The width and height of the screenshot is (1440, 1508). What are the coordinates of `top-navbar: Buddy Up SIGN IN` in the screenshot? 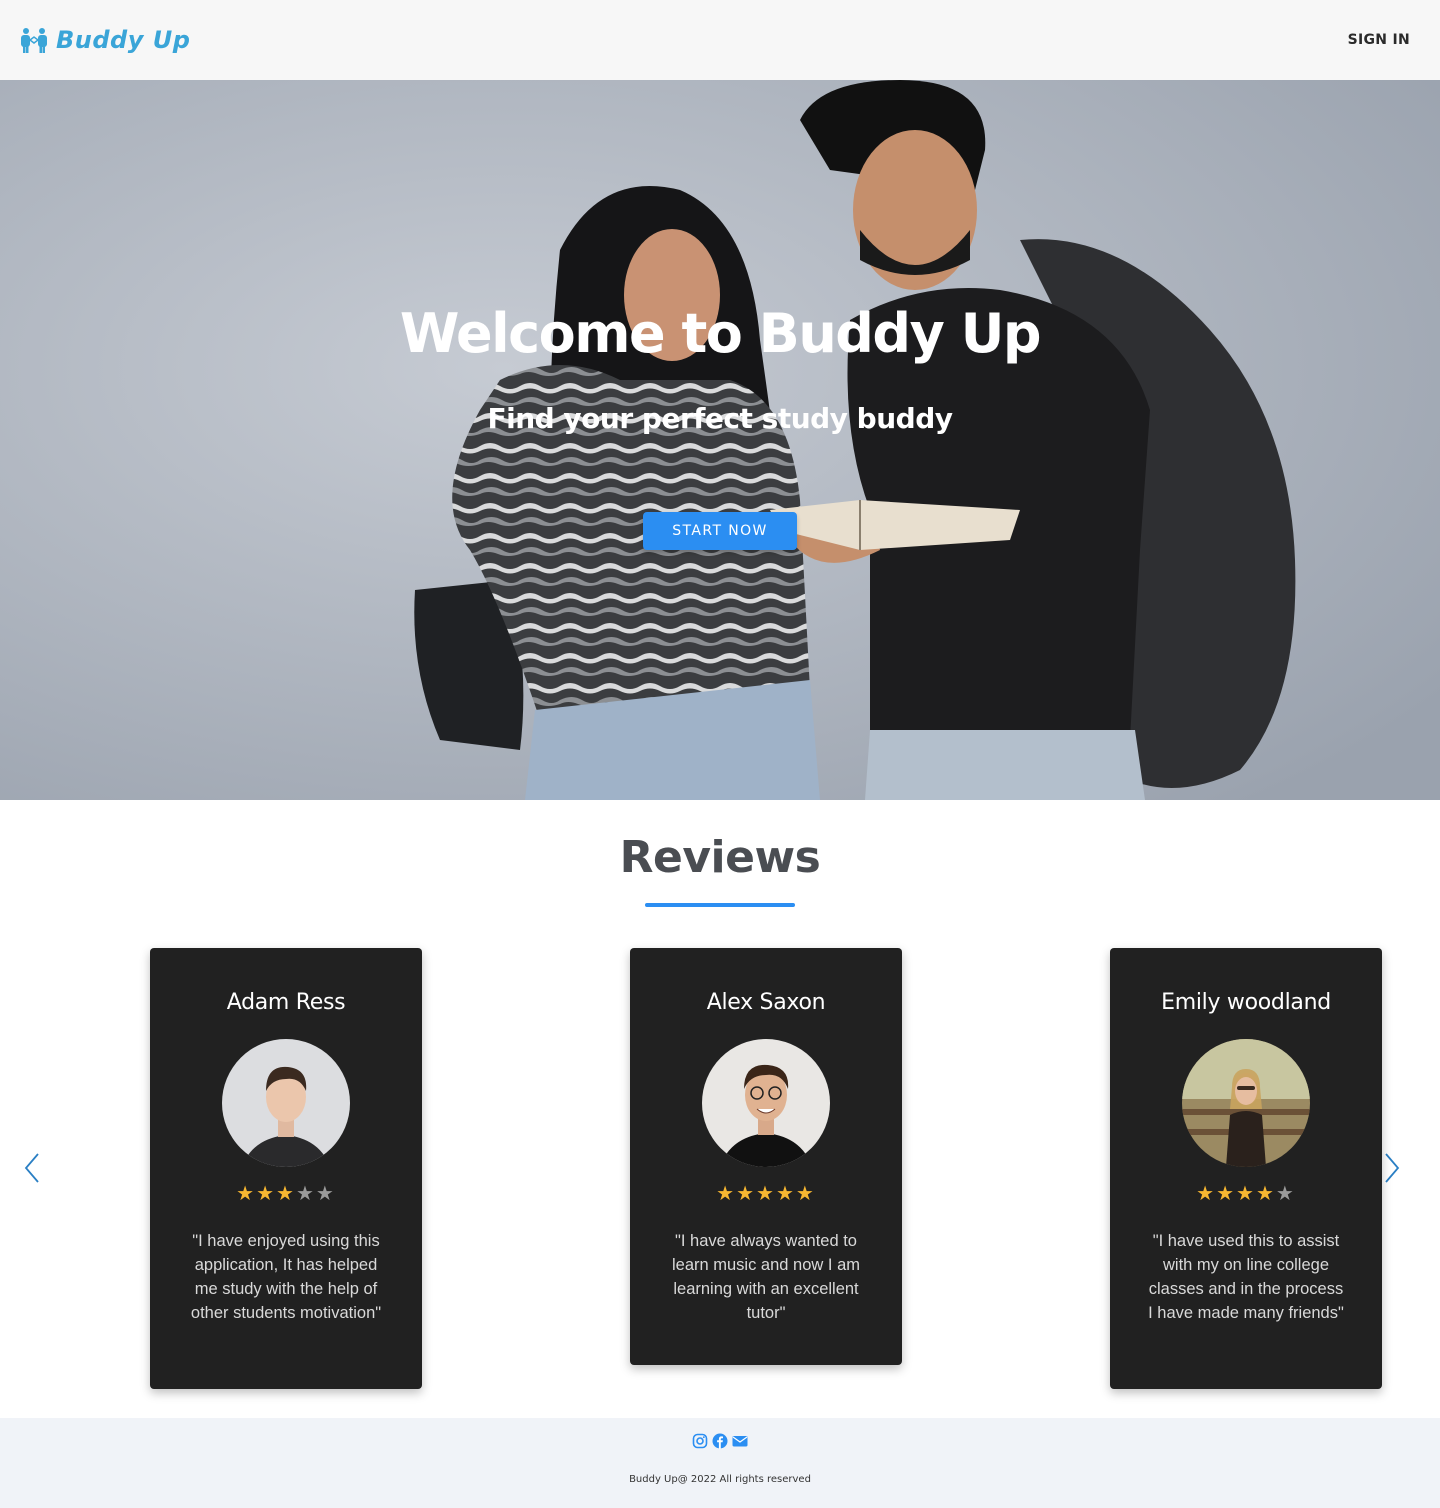 It's located at (720, 40).